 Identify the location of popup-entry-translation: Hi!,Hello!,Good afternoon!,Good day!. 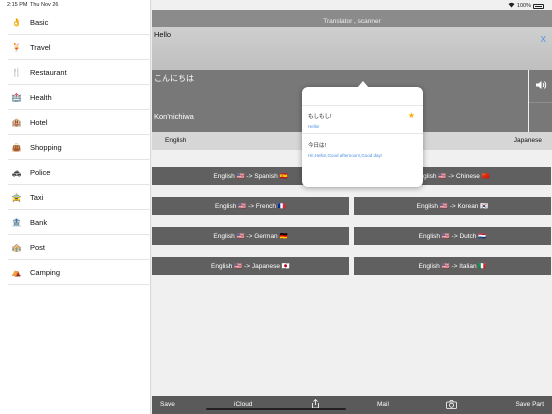
(345, 155).